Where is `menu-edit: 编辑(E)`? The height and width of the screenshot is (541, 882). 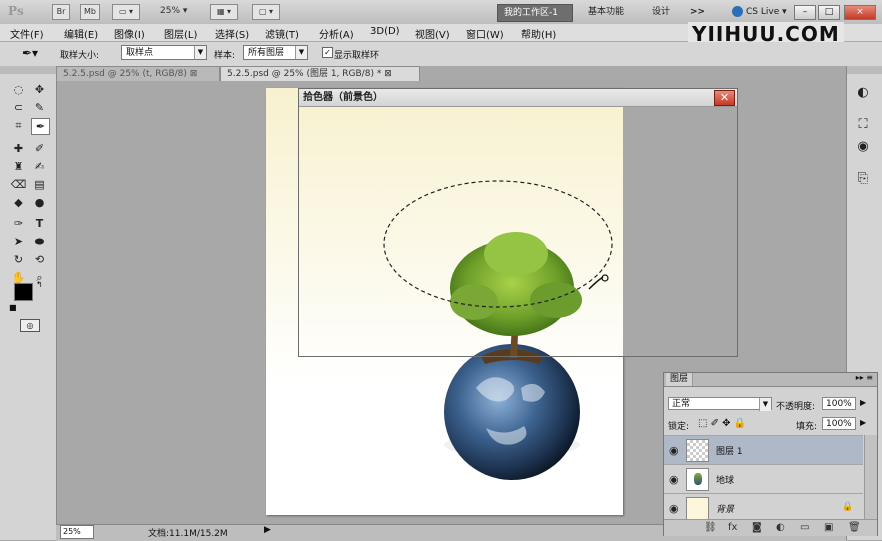
menu-edit: 编辑(E) is located at coordinates (81, 33).